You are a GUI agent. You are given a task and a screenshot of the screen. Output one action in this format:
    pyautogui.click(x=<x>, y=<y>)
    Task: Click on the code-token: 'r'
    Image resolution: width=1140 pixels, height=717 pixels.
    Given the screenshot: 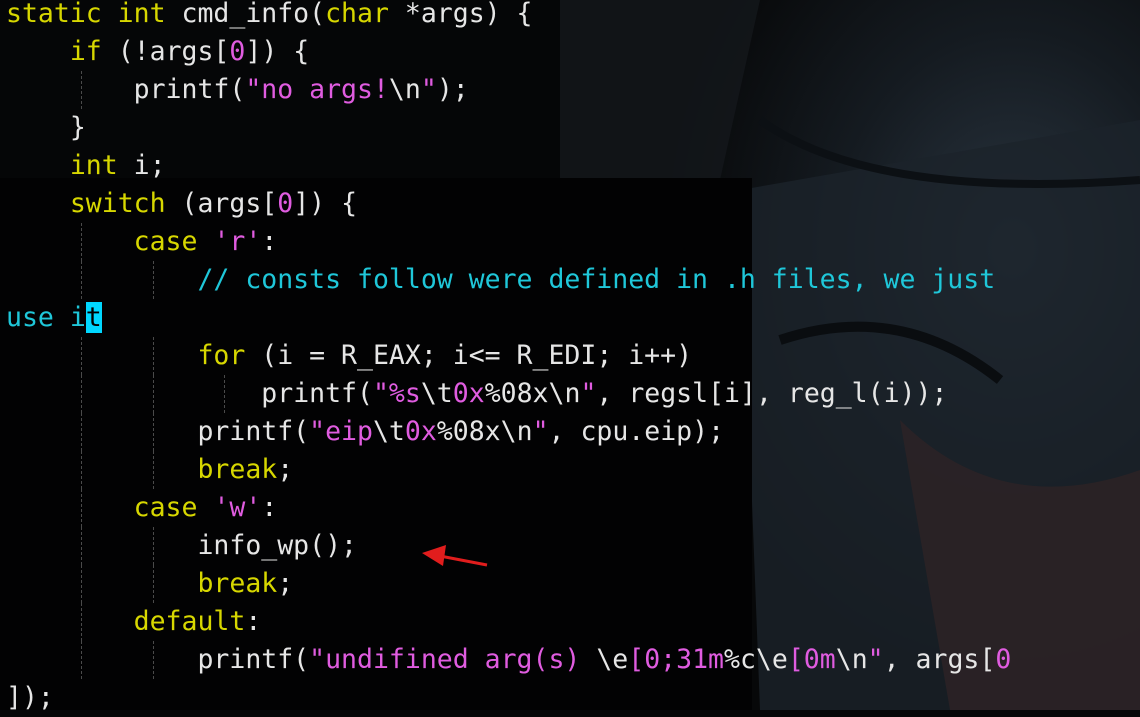 What is the action you would take?
    pyautogui.click(x=237, y=241)
    